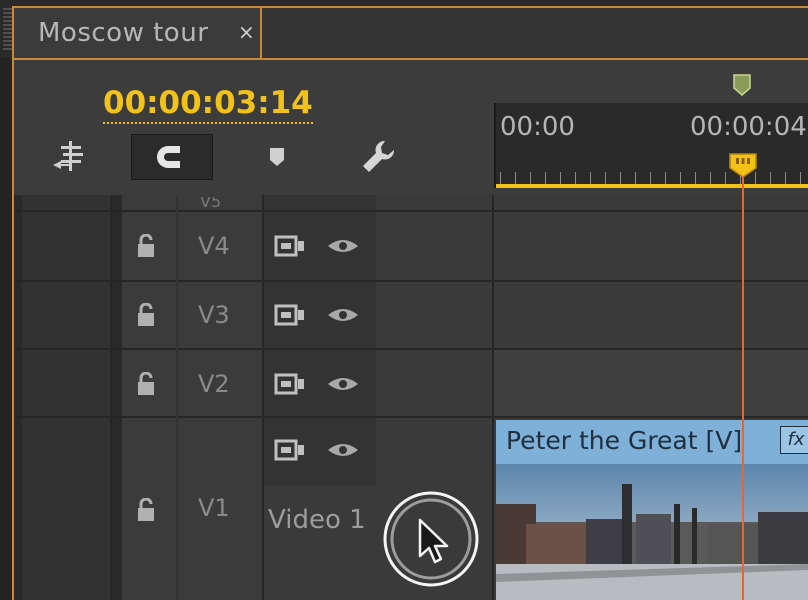 The height and width of the screenshot is (600, 808). What do you see at coordinates (743, 388) in the screenshot?
I see `playhead-line` at bounding box center [743, 388].